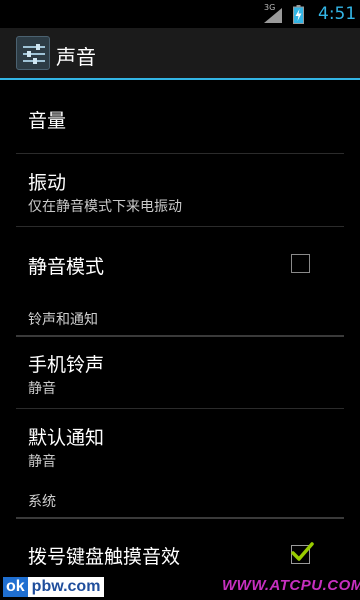  Describe the element at coordinates (337, 14) in the screenshot. I see `clock: 4:51` at that location.